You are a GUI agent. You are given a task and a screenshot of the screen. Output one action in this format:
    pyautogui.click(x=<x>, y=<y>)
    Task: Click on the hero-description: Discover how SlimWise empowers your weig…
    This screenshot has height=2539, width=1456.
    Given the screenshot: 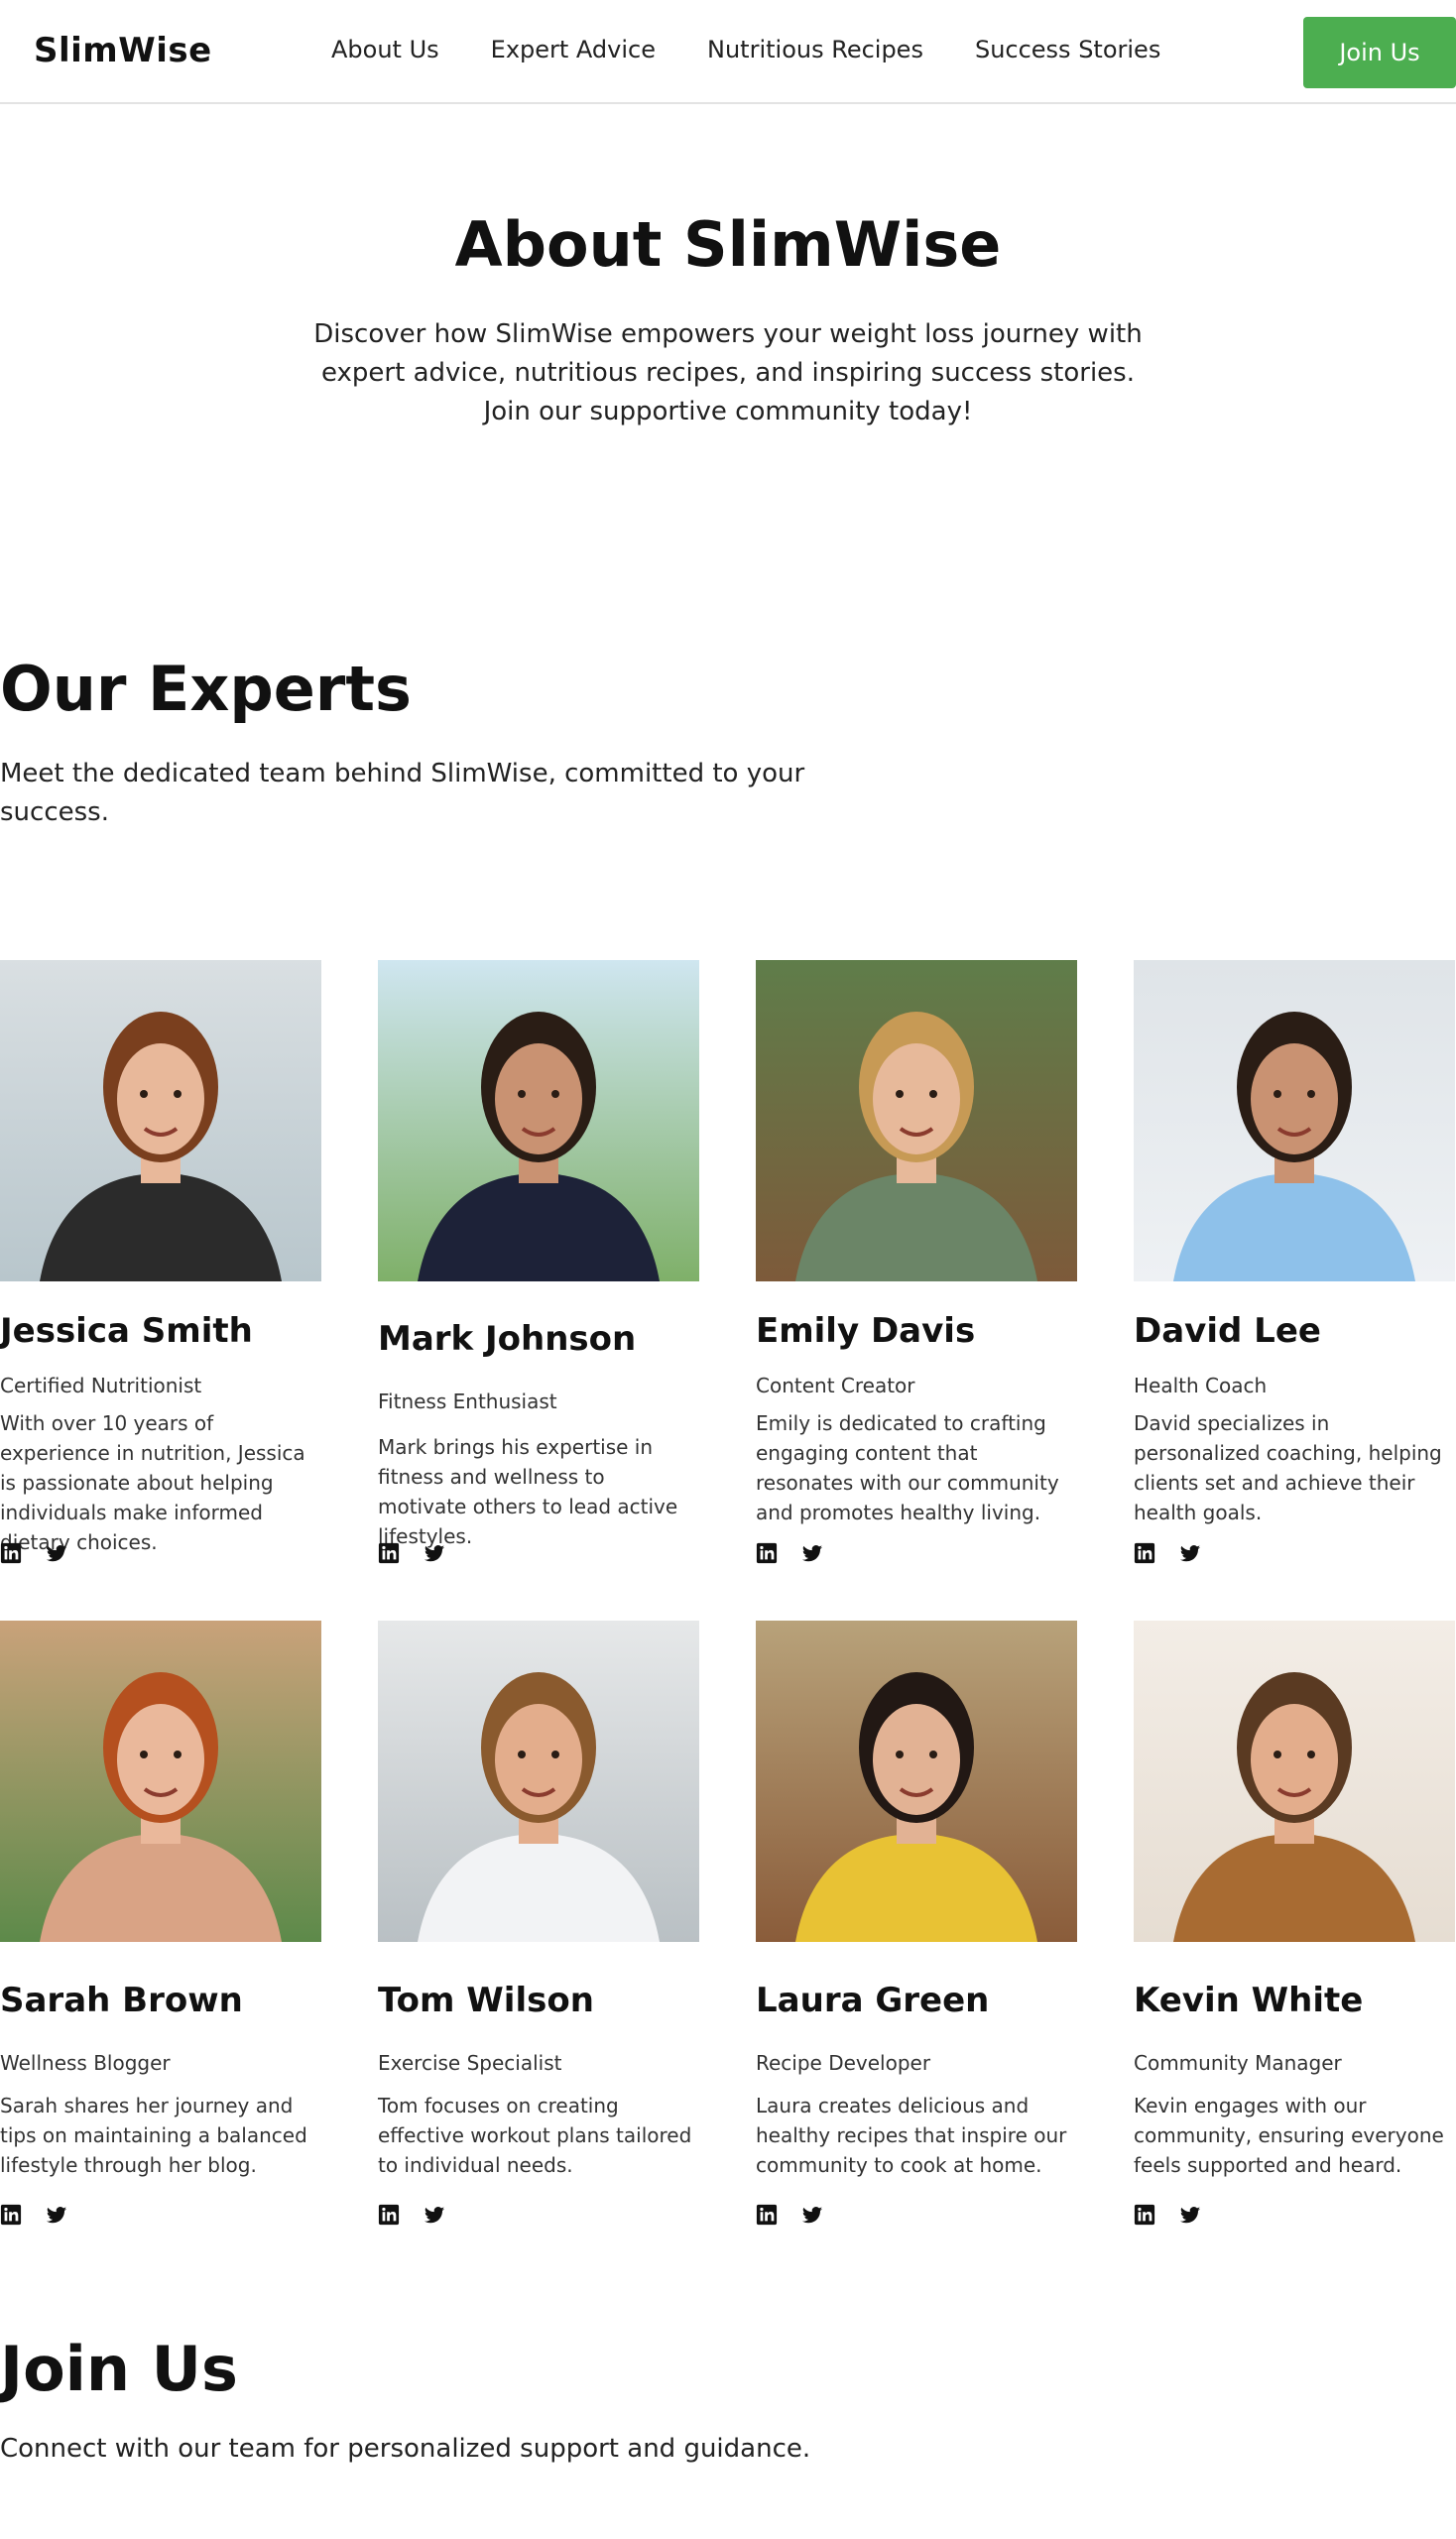 What is the action you would take?
    pyautogui.click(x=728, y=373)
    